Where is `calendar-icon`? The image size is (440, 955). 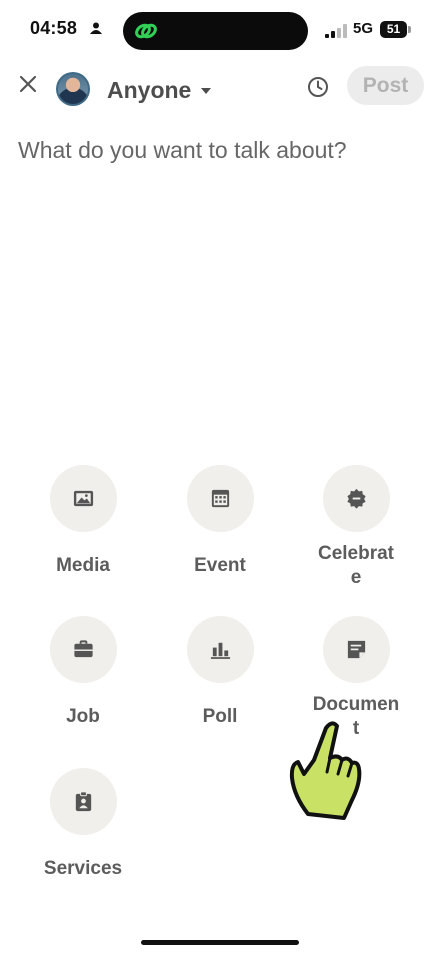 calendar-icon is located at coordinates (220, 498).